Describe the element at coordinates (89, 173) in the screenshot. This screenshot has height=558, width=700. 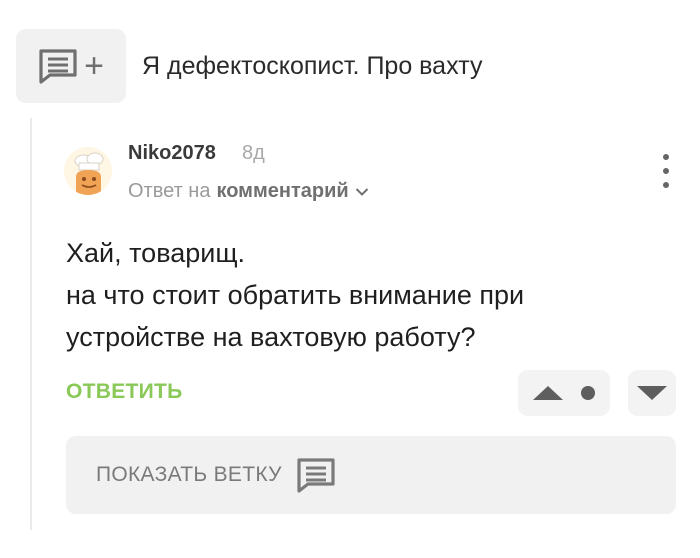
I see `avatar-image` at that location.